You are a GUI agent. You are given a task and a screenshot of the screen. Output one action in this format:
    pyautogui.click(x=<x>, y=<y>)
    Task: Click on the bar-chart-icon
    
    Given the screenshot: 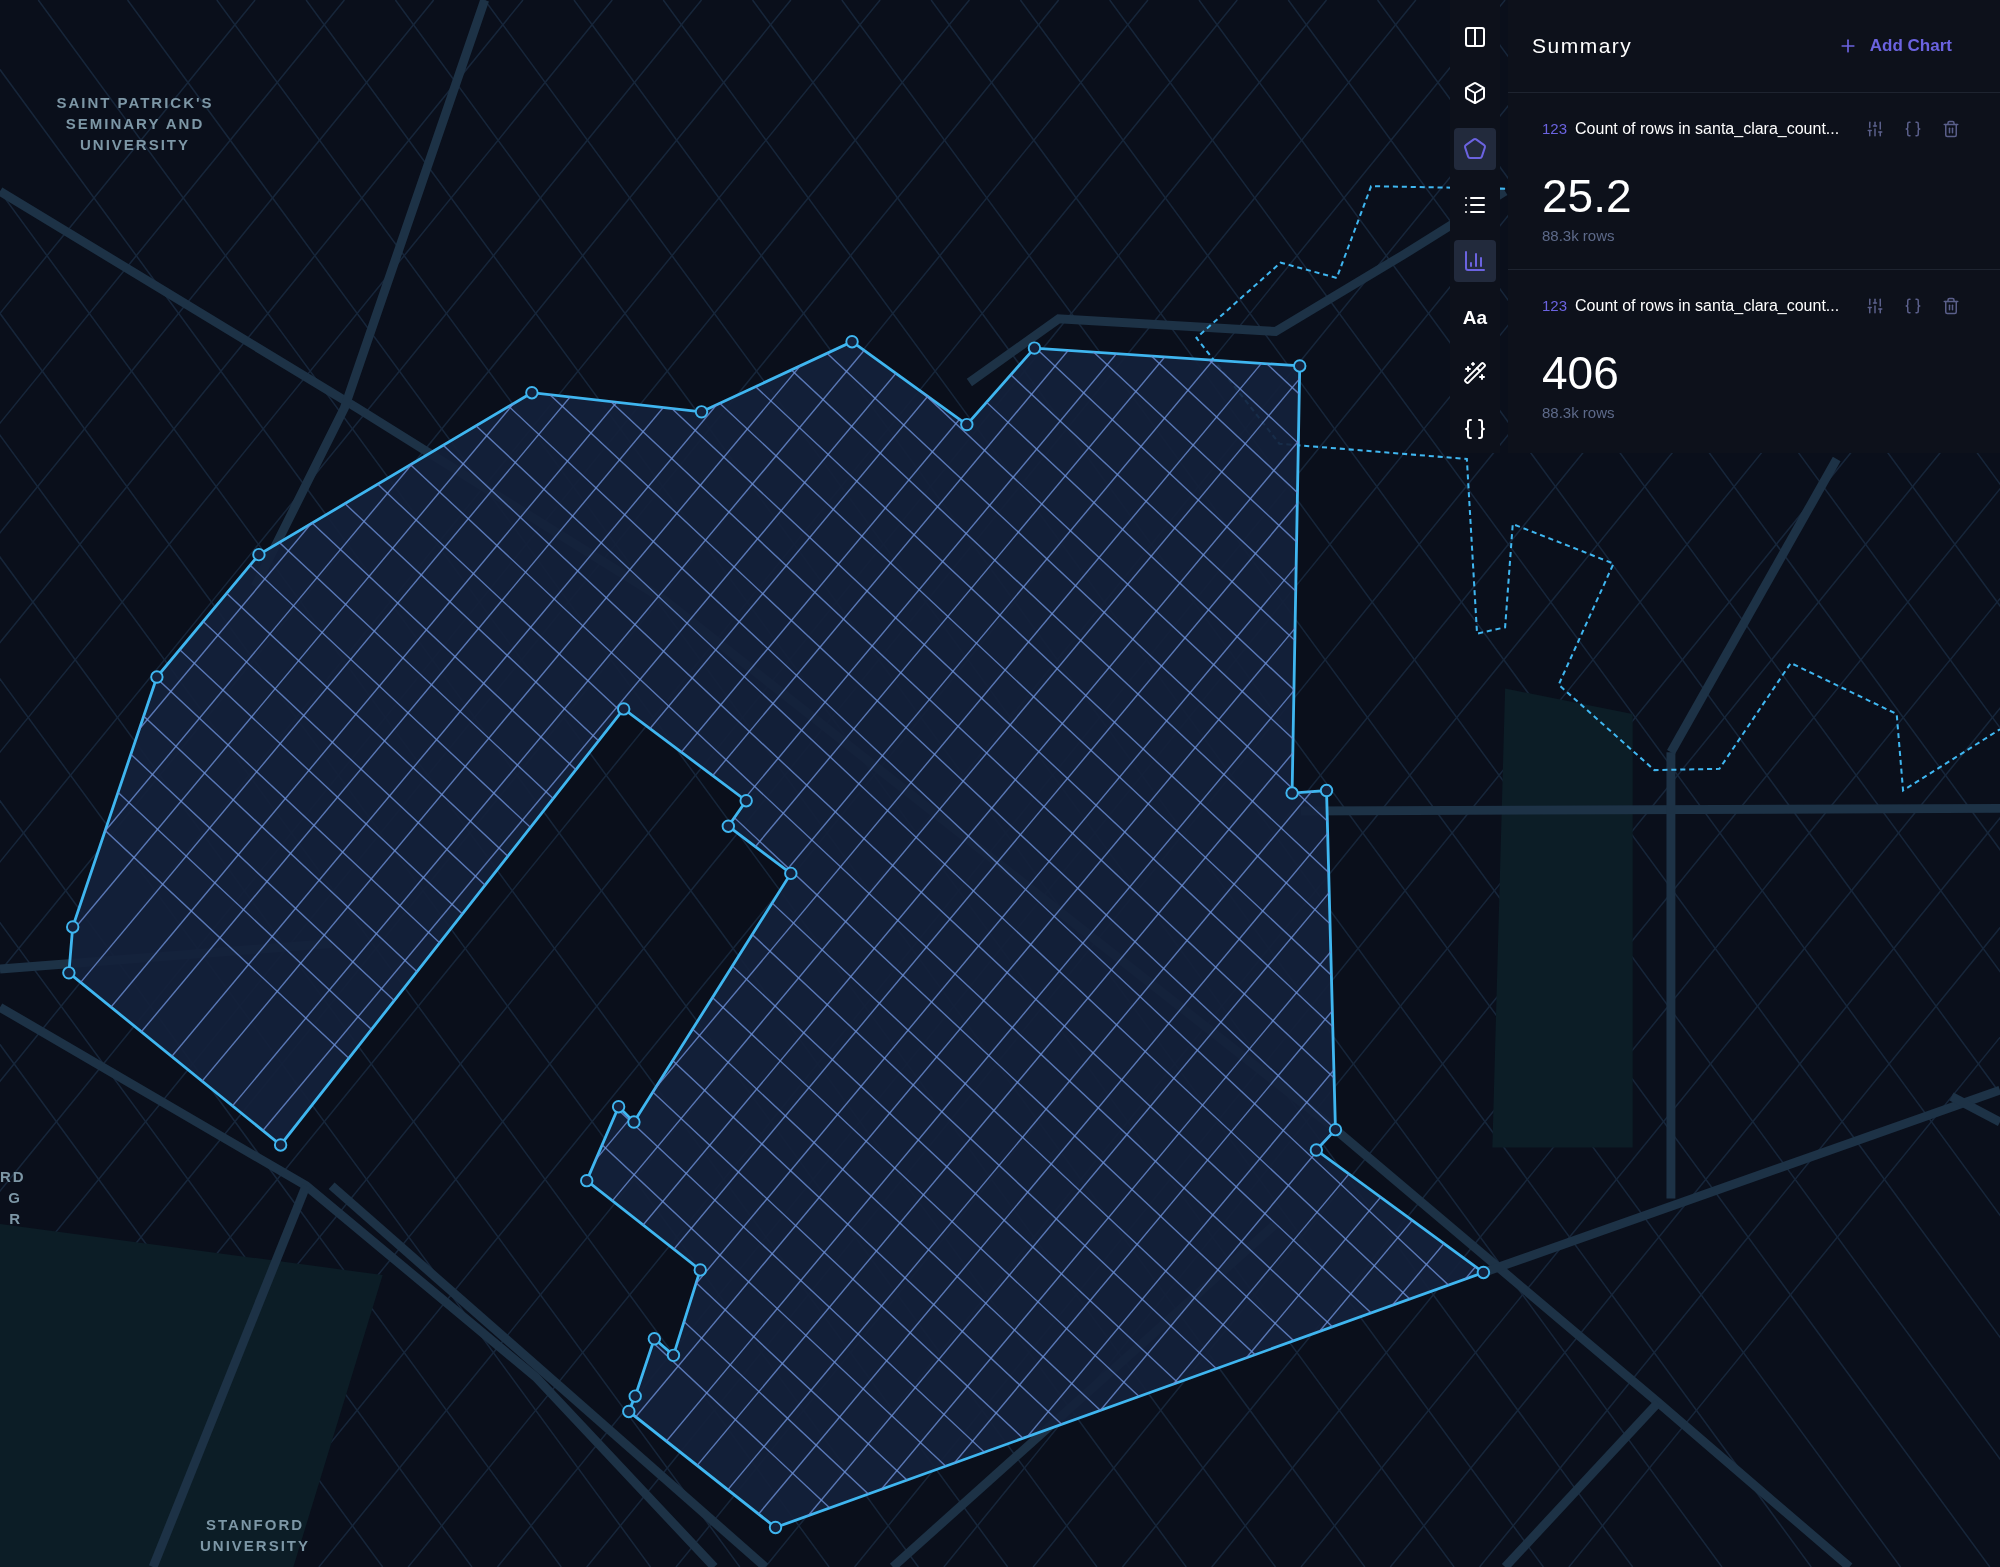 What is the action you would take?
    pyautogui.click(x=1475, y=261)
    